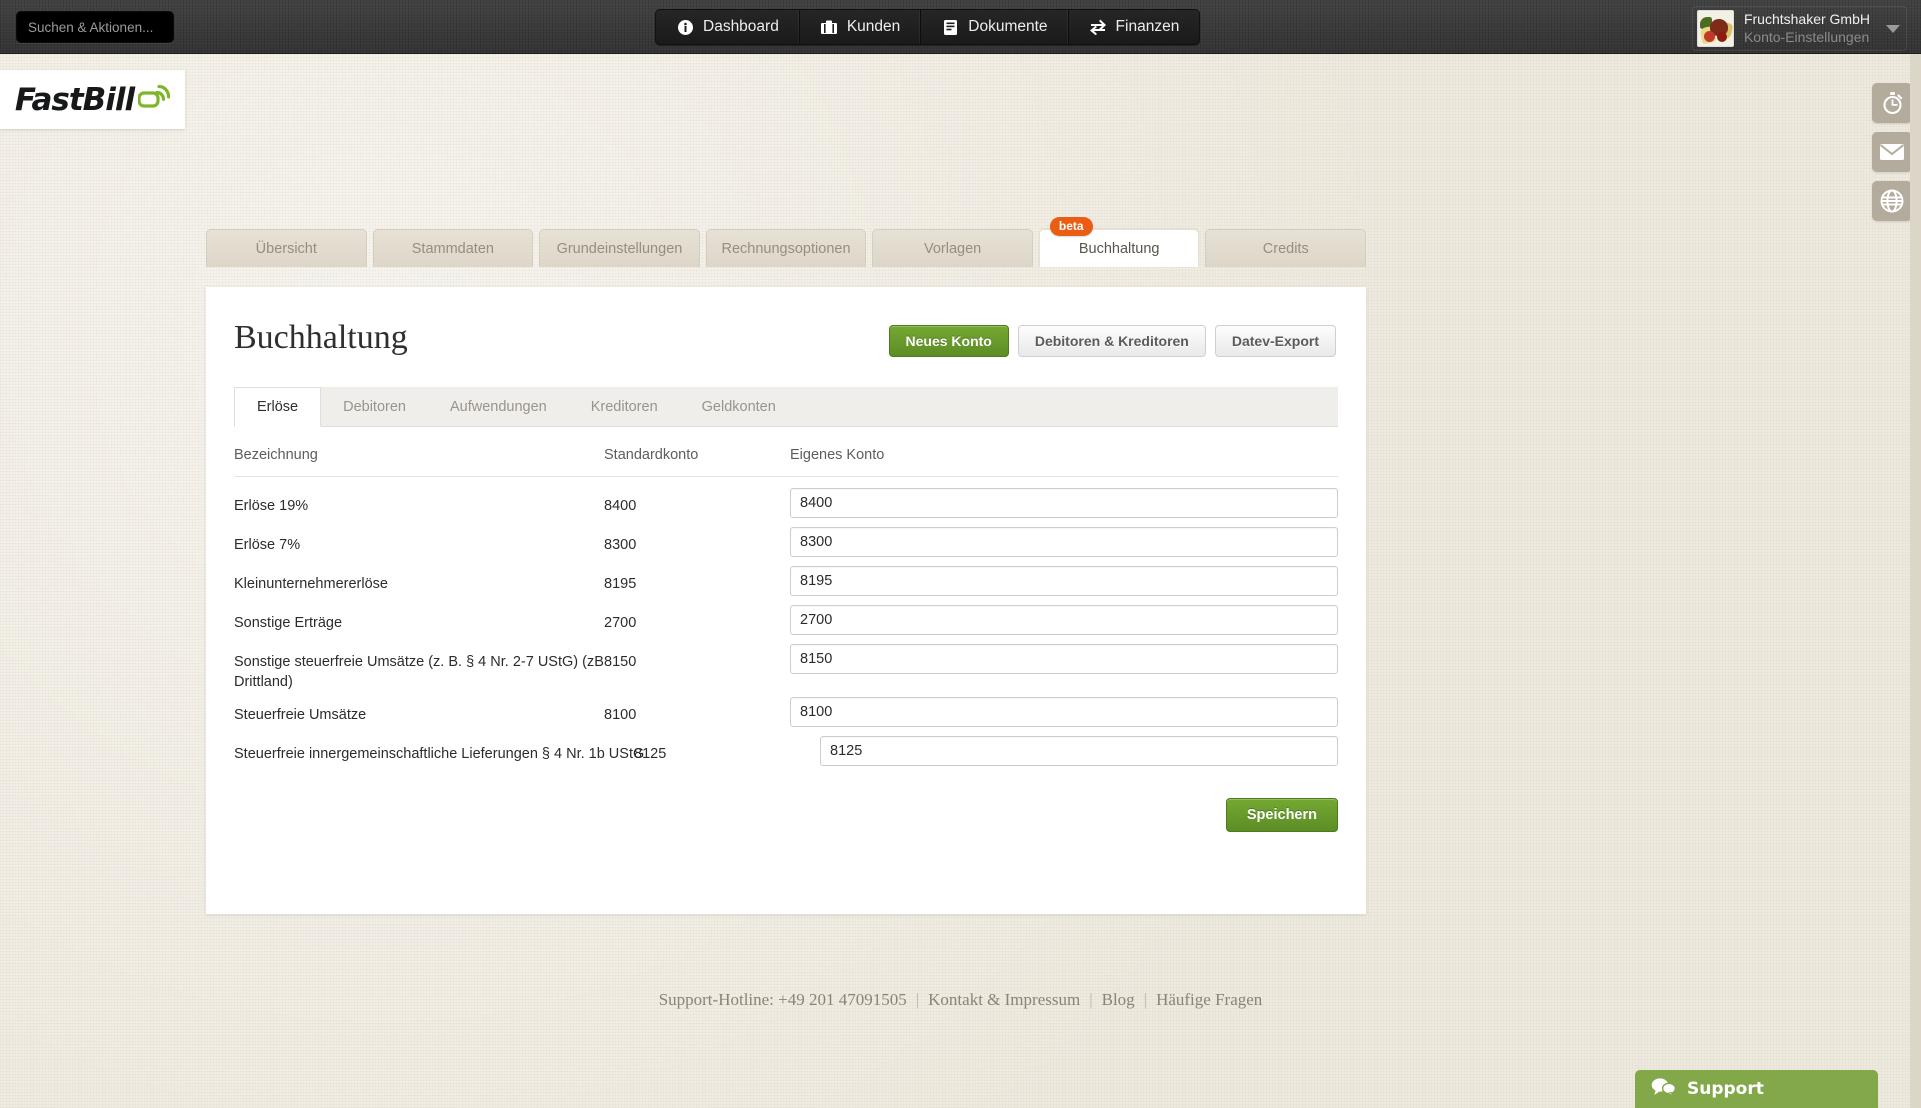 The image size is (1921, 1108). I want to click on tab-credits: Credits, so click(1286, 248).